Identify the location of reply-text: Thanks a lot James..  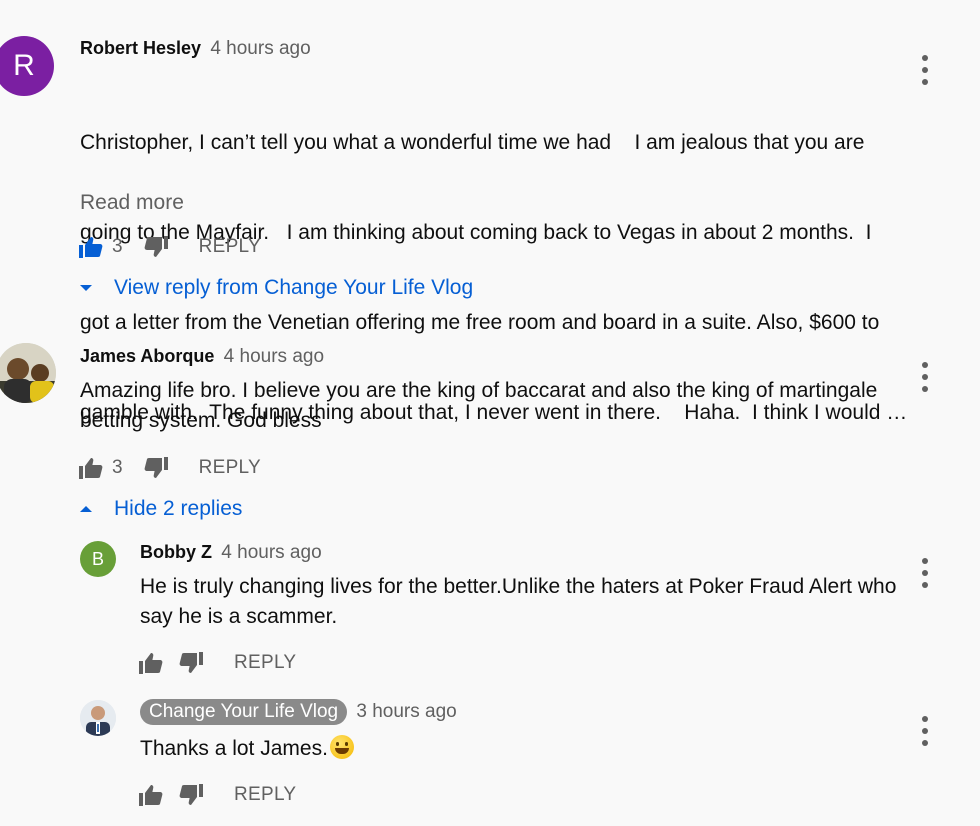
(247, 749).